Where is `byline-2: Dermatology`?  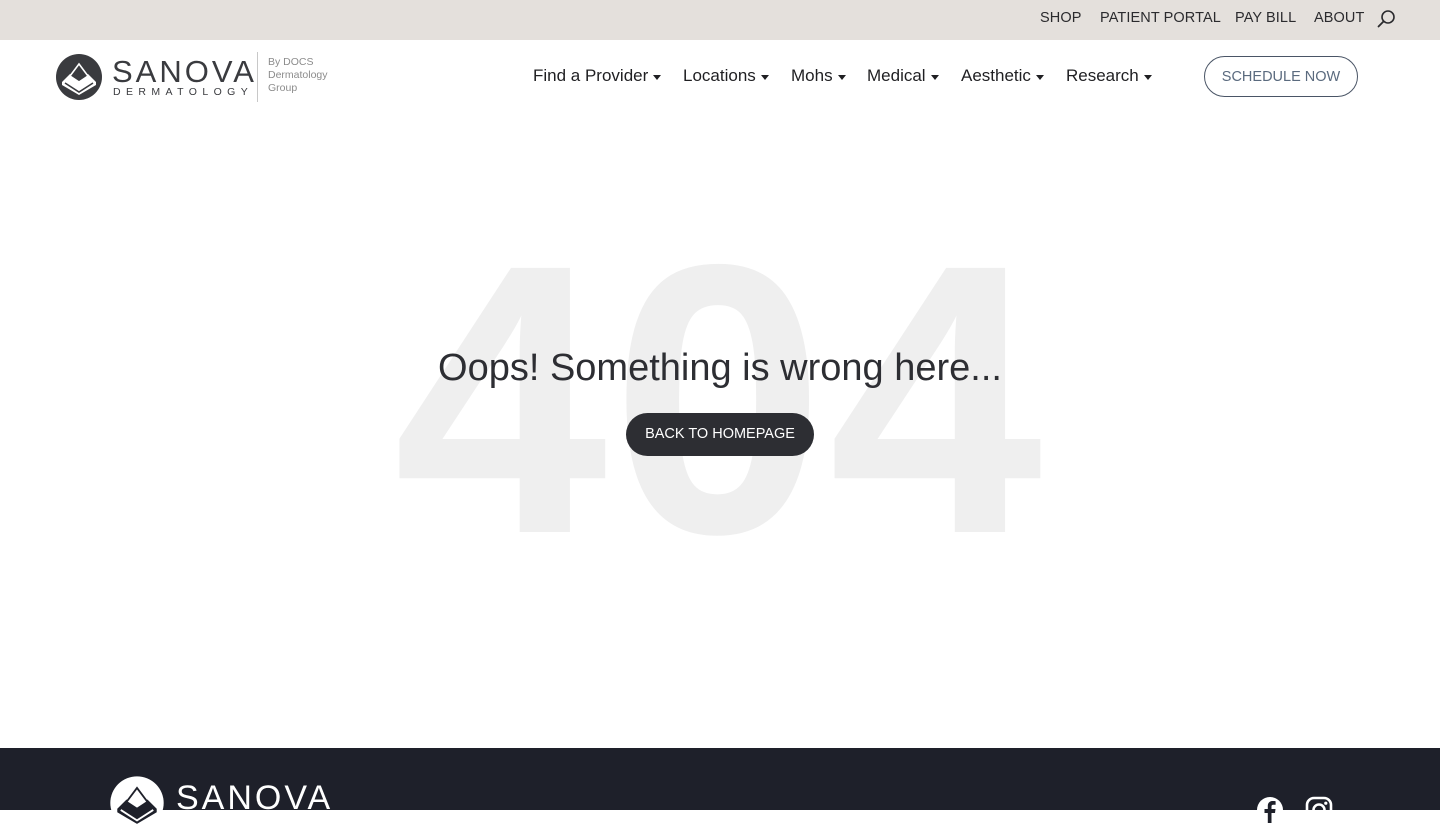
byline-2: Dermatology is located at coordinates (298, 75).